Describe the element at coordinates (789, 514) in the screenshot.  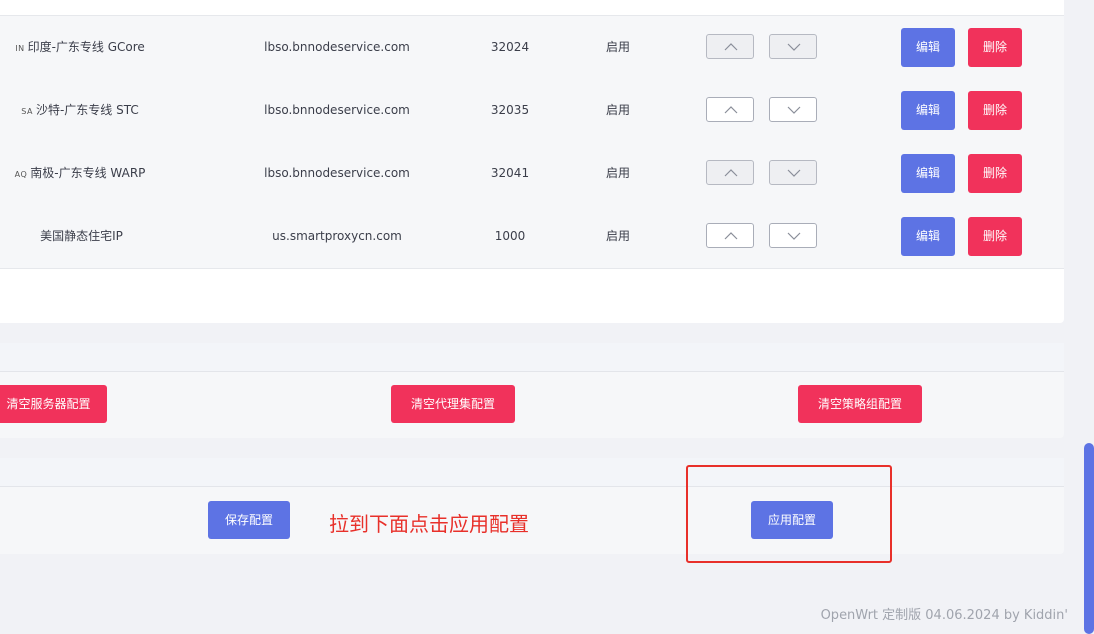
I see `annotation-highlight-box` at that location.